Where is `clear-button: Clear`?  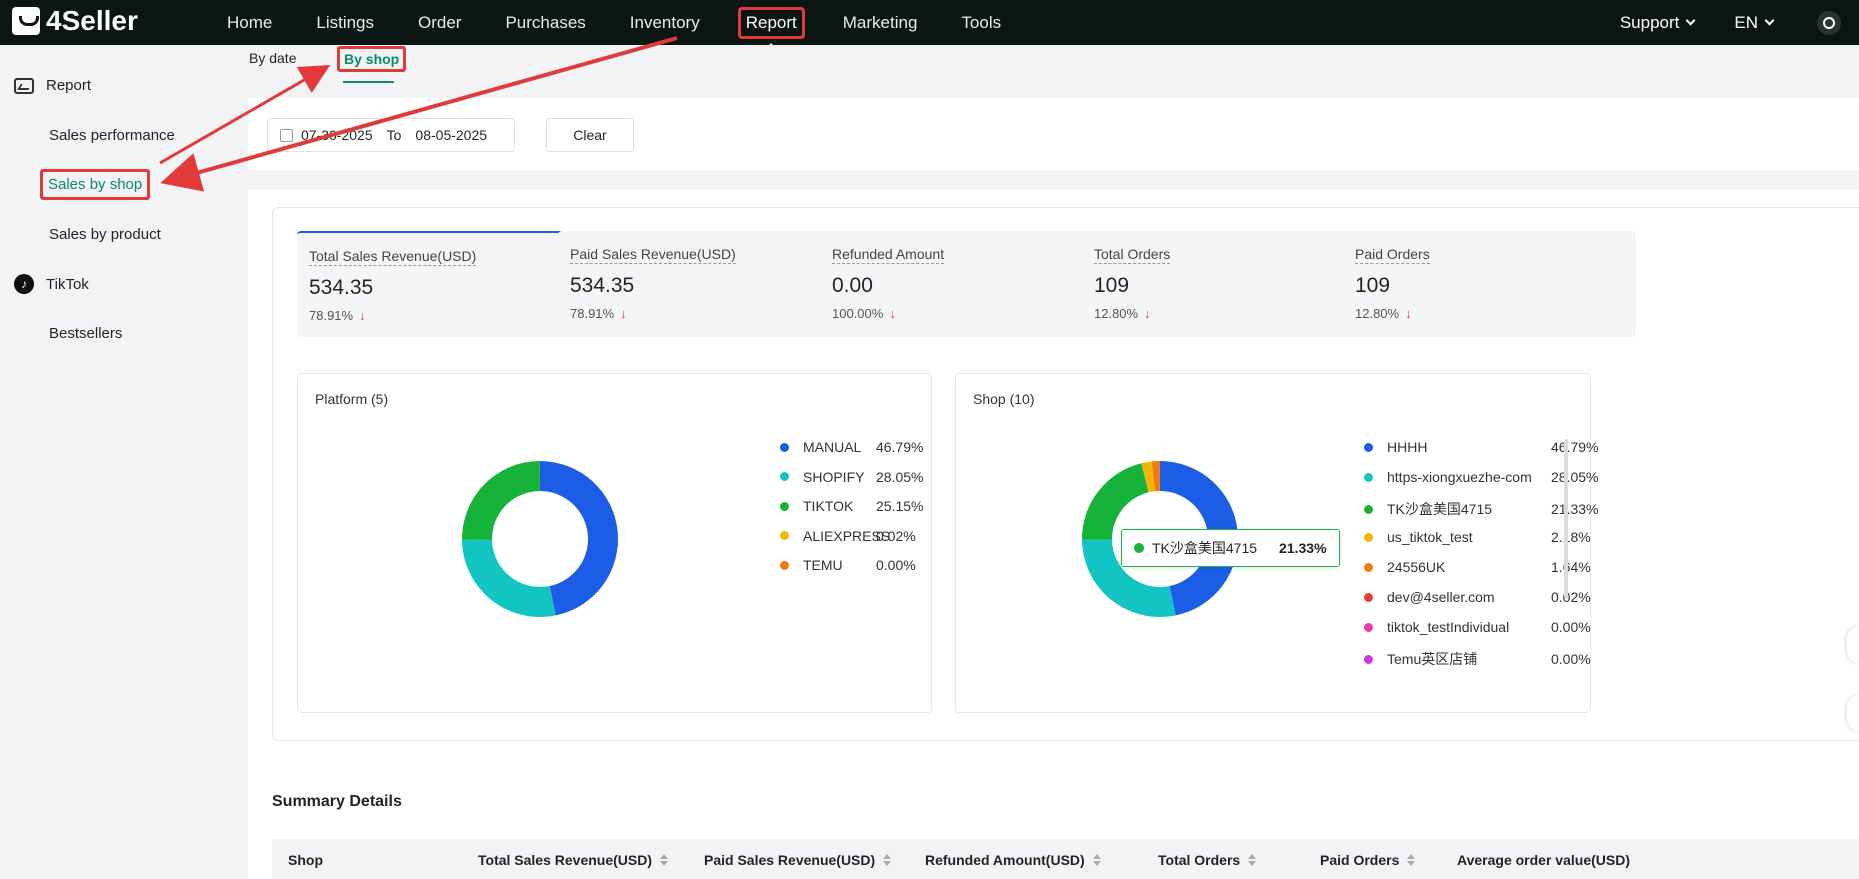 clear-button: Clear is located at coordinates (590, 135).